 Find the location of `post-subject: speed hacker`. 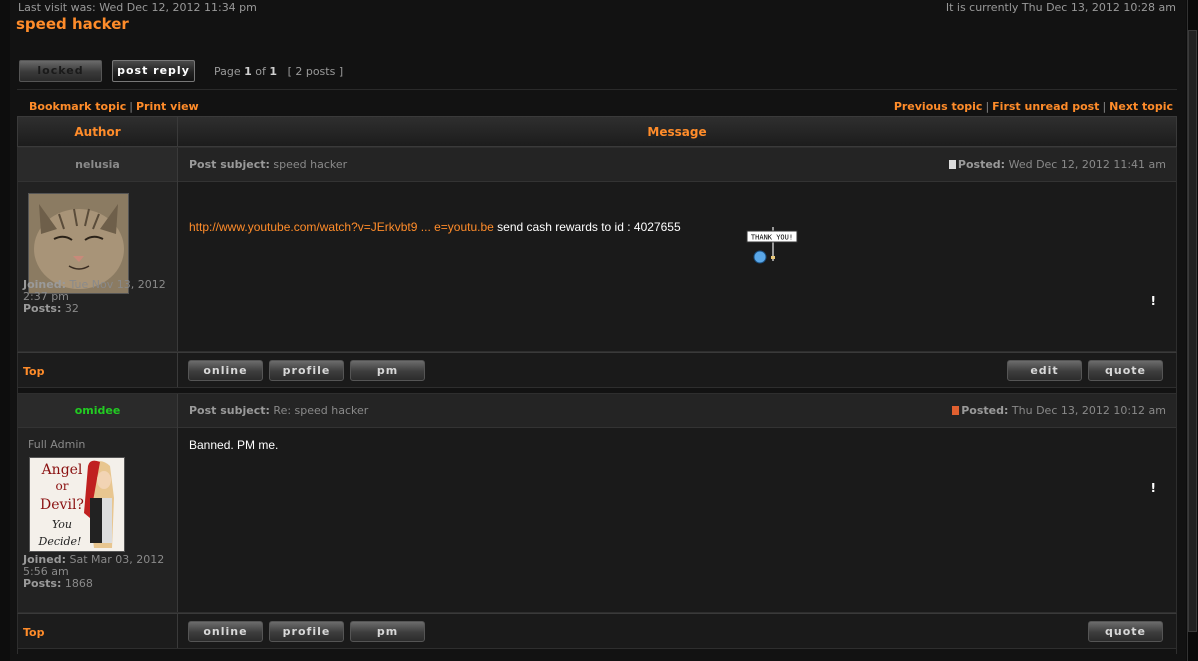

post-subject: speed hacker is located at coordinates (310, 164).